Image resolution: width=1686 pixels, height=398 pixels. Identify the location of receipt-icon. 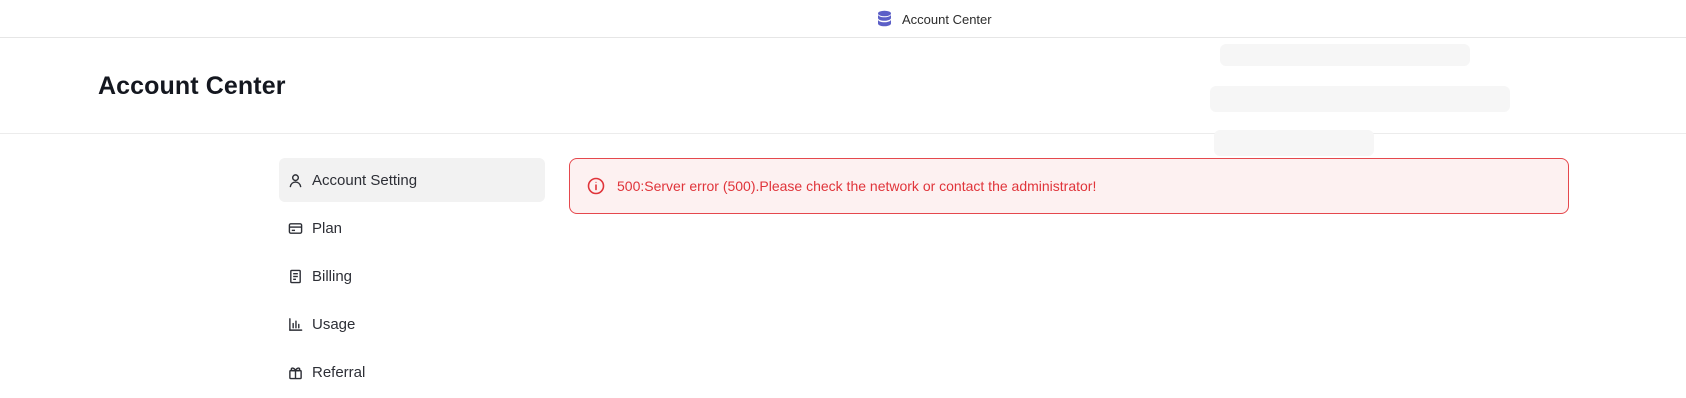
(295, 276).